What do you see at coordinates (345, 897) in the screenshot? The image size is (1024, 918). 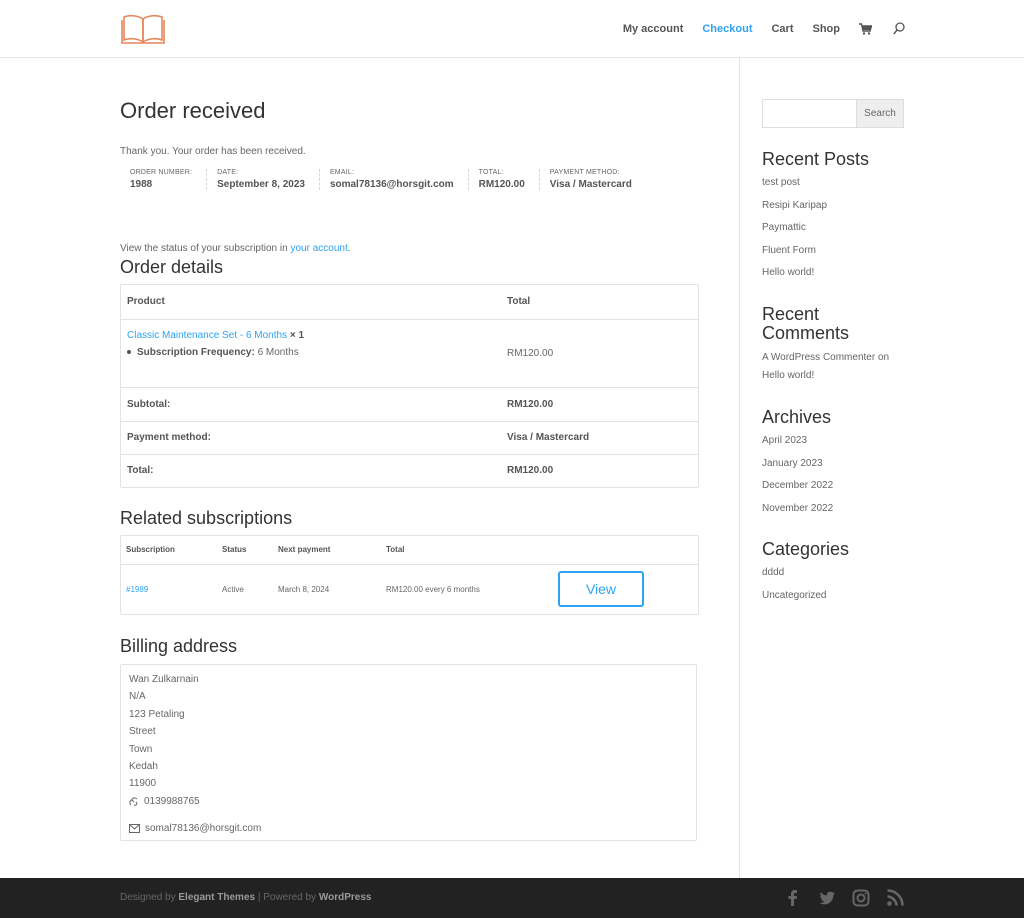 I see `wordpress-link: WordPress` at bounding box center [345, 897].